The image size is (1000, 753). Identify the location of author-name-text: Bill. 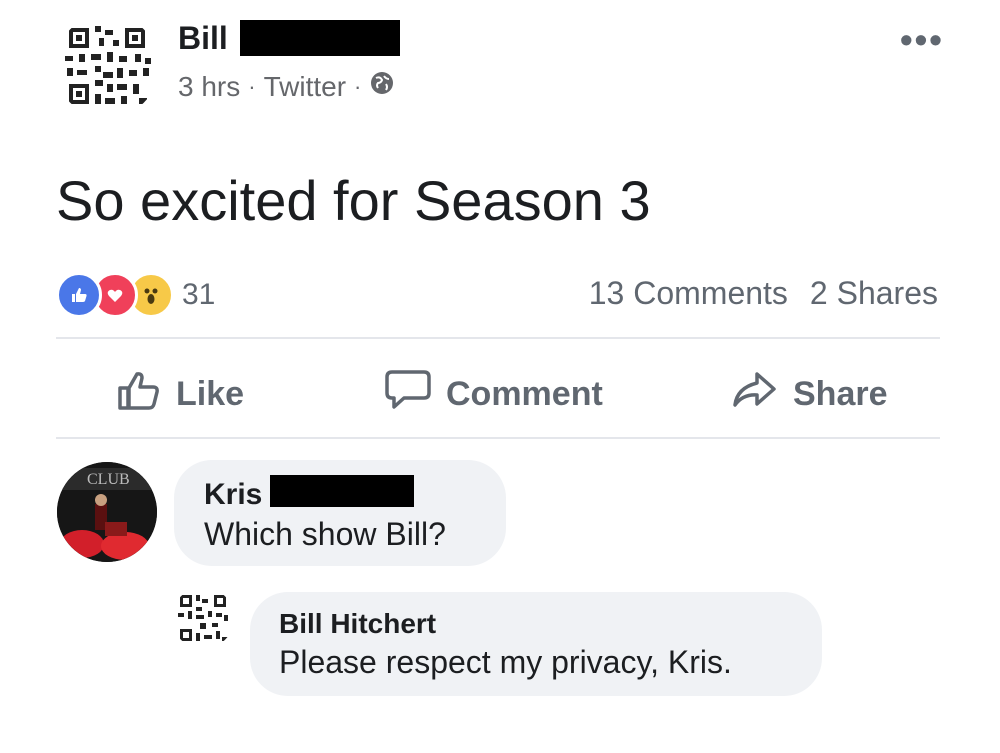
(203, 38).